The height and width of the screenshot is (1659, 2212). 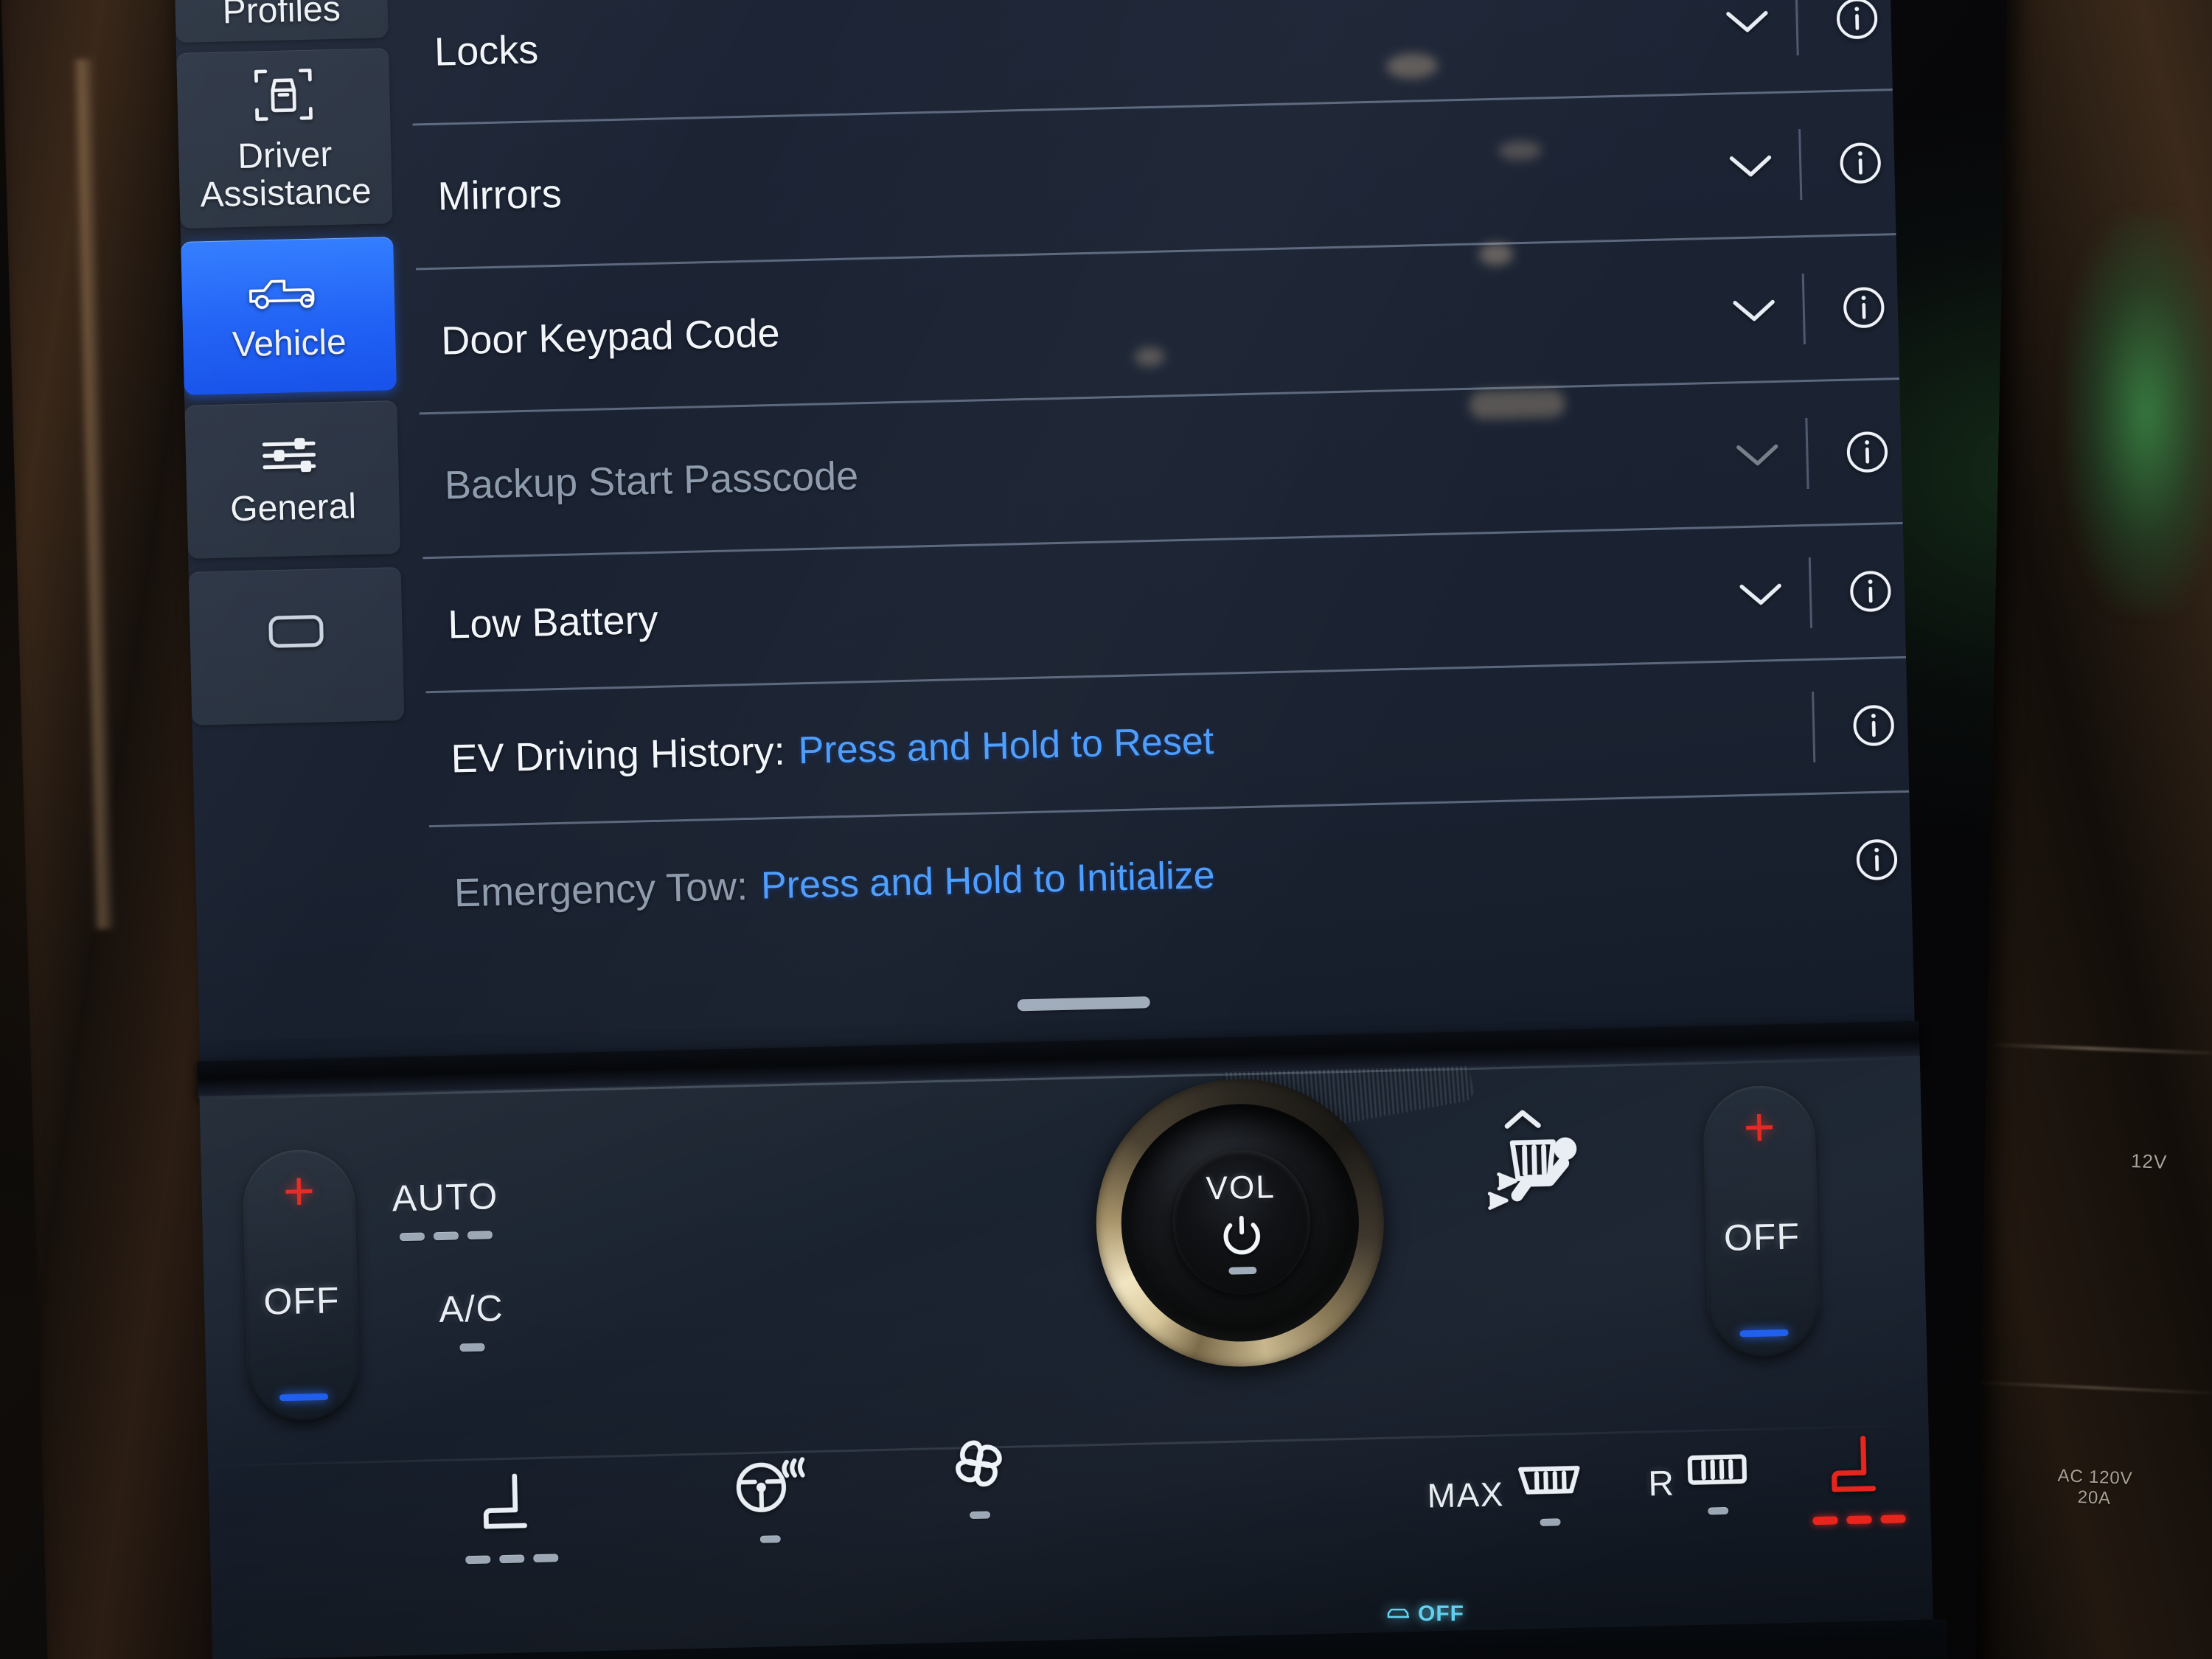 I want to click on seat-climate-button, so click(x=511, y=1516).